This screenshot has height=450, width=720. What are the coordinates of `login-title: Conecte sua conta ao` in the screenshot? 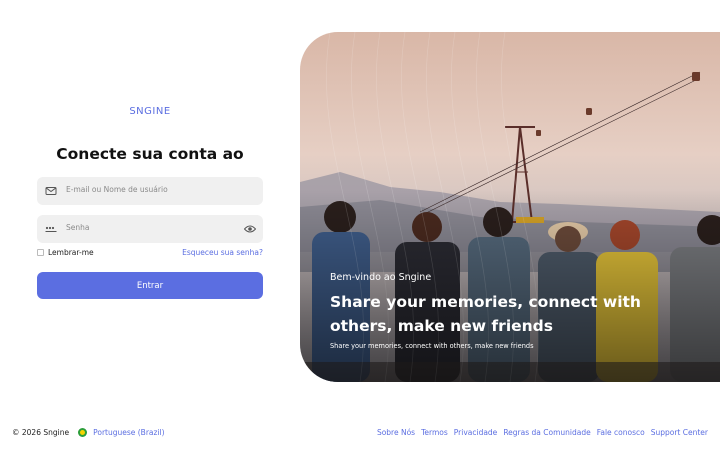 It's located at (150, 154).